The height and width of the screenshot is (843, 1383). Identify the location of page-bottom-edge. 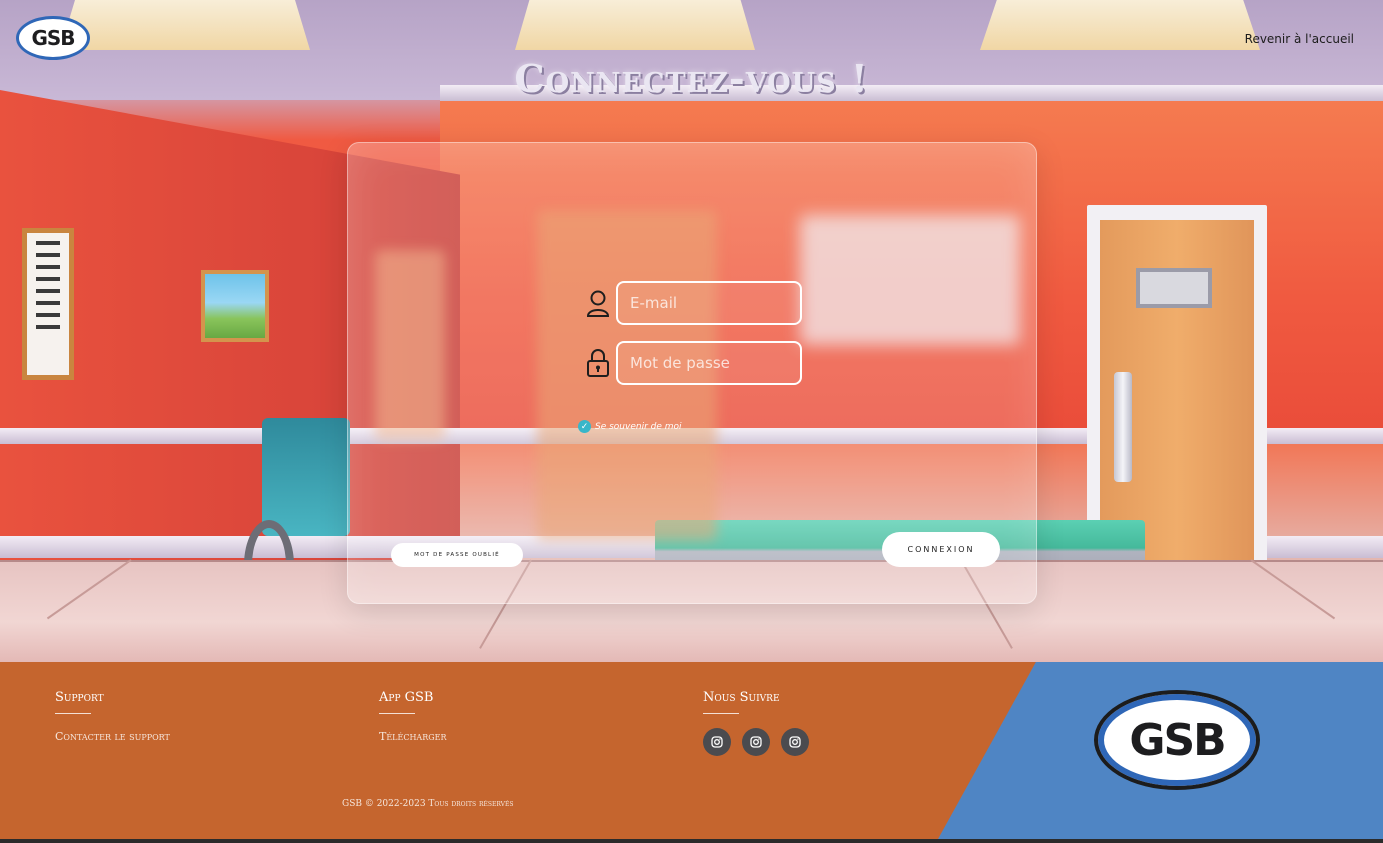
(691, 841).